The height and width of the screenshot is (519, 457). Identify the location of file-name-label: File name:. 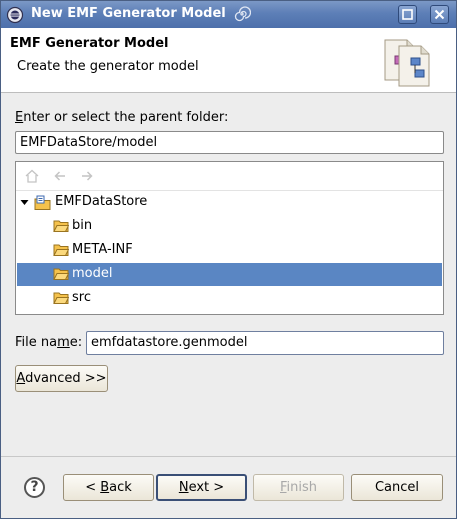
(49, 342).